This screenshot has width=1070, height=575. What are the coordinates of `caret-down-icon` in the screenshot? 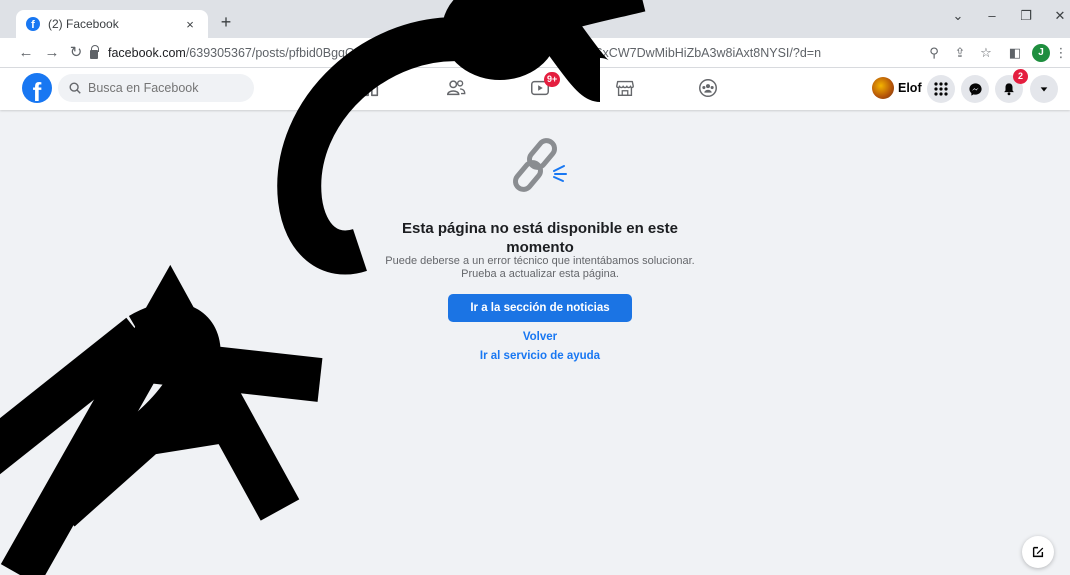 It's located at (1044, 89).